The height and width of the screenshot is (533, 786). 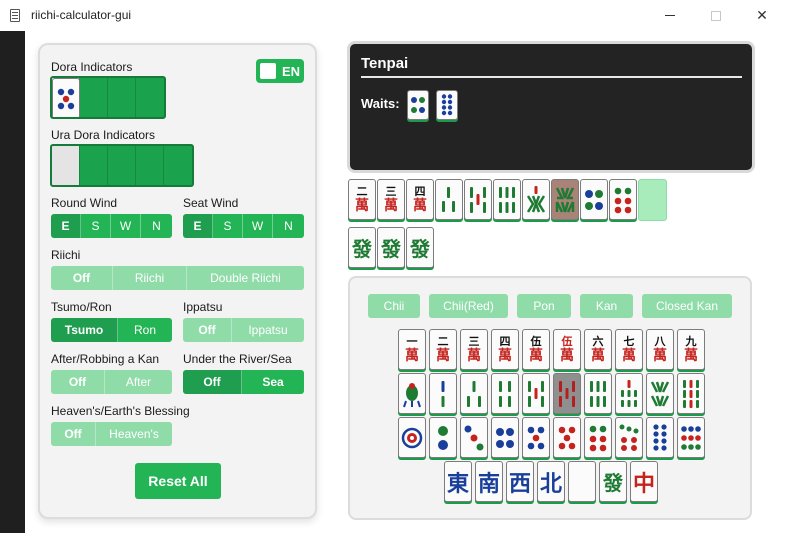 I want to click on dora-slot-filled, so click(x=66, y=97).